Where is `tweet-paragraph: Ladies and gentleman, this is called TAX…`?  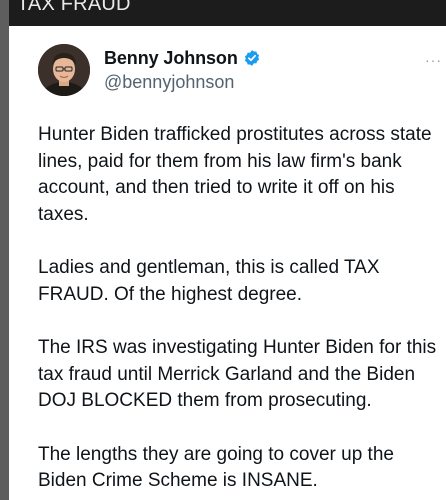 tweet-paragraph: Ladies and gentleman, this is called TAX… is located at coordinates (209, 281).